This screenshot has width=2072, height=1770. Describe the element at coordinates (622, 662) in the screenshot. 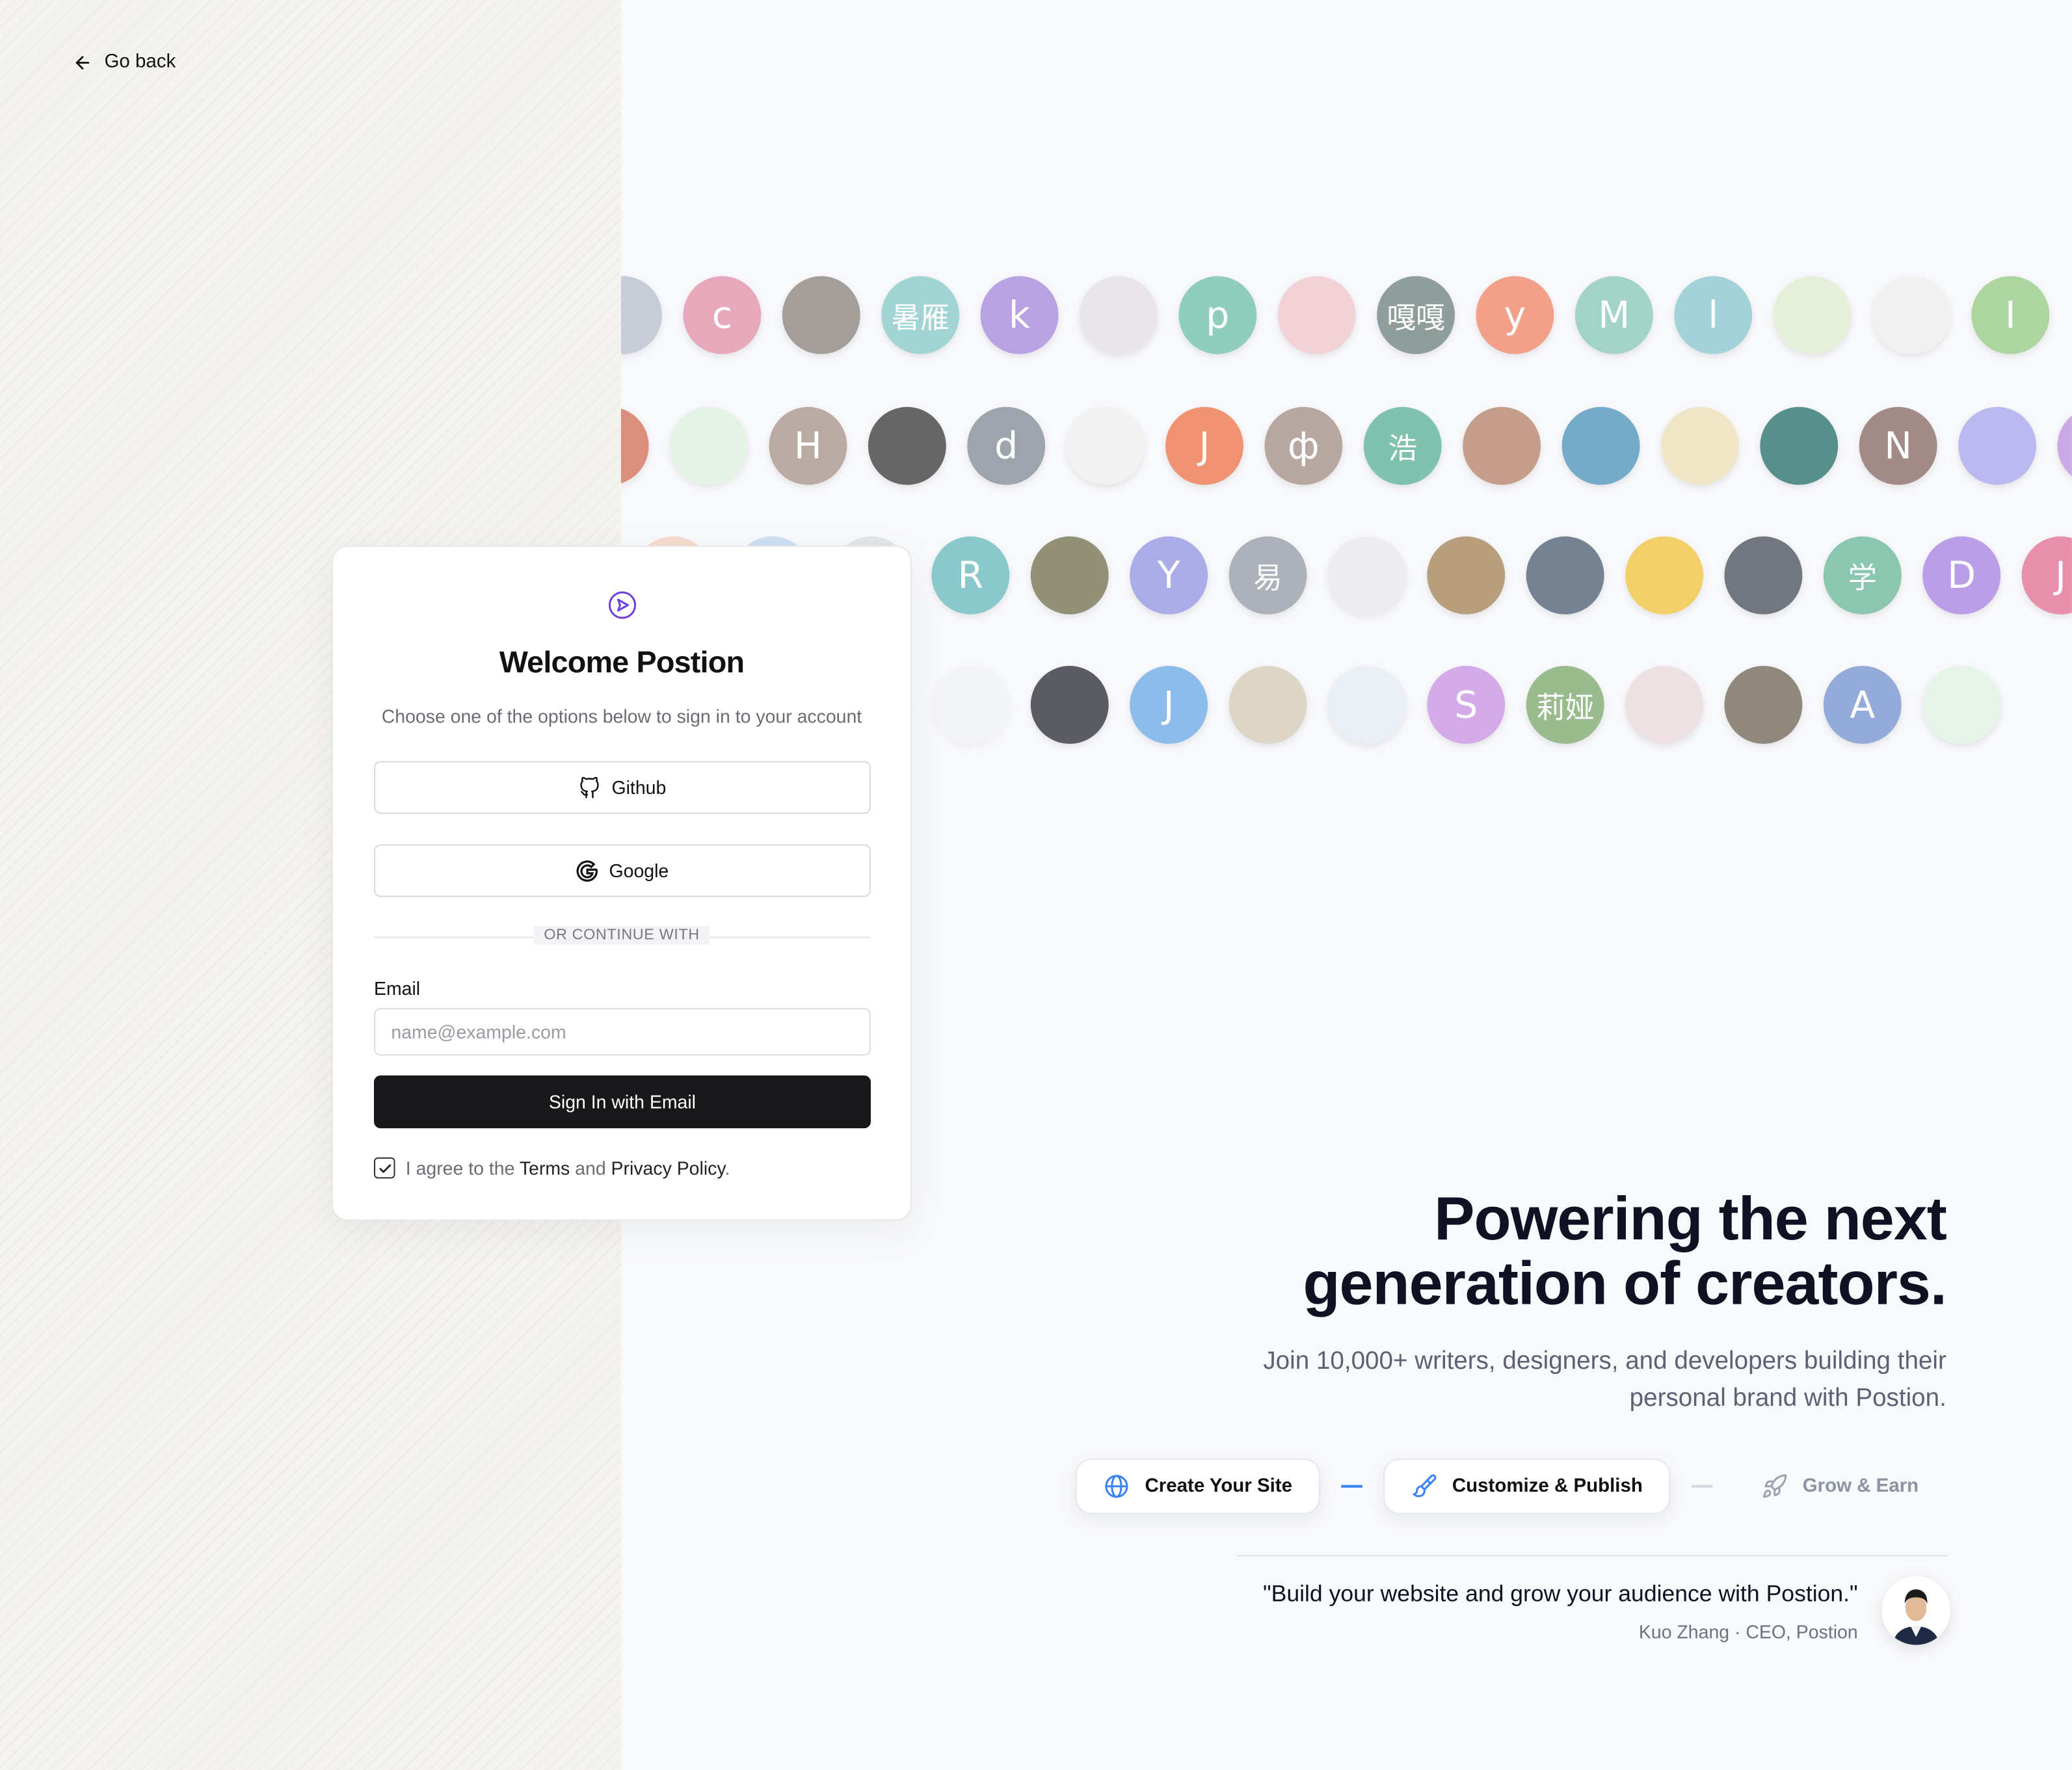

I see `signin-title: Welcome Postion` at that location.